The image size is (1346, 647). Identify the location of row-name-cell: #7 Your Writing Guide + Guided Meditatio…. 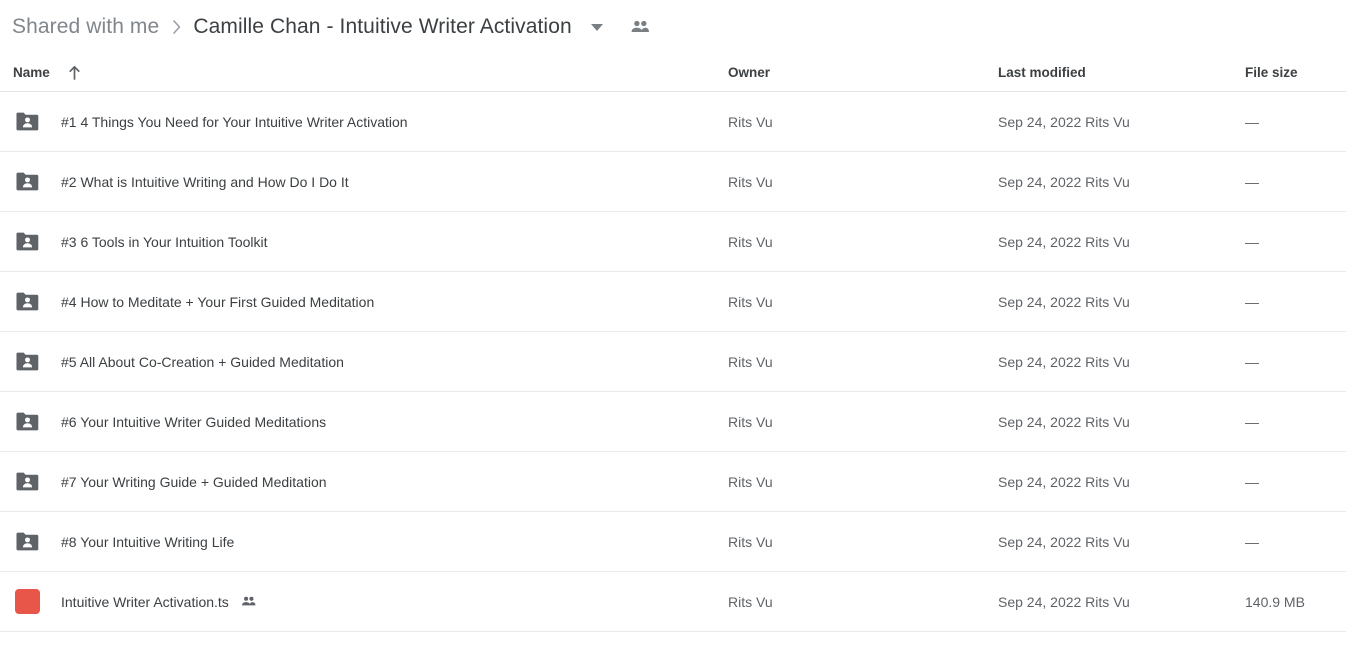
(364, 482).